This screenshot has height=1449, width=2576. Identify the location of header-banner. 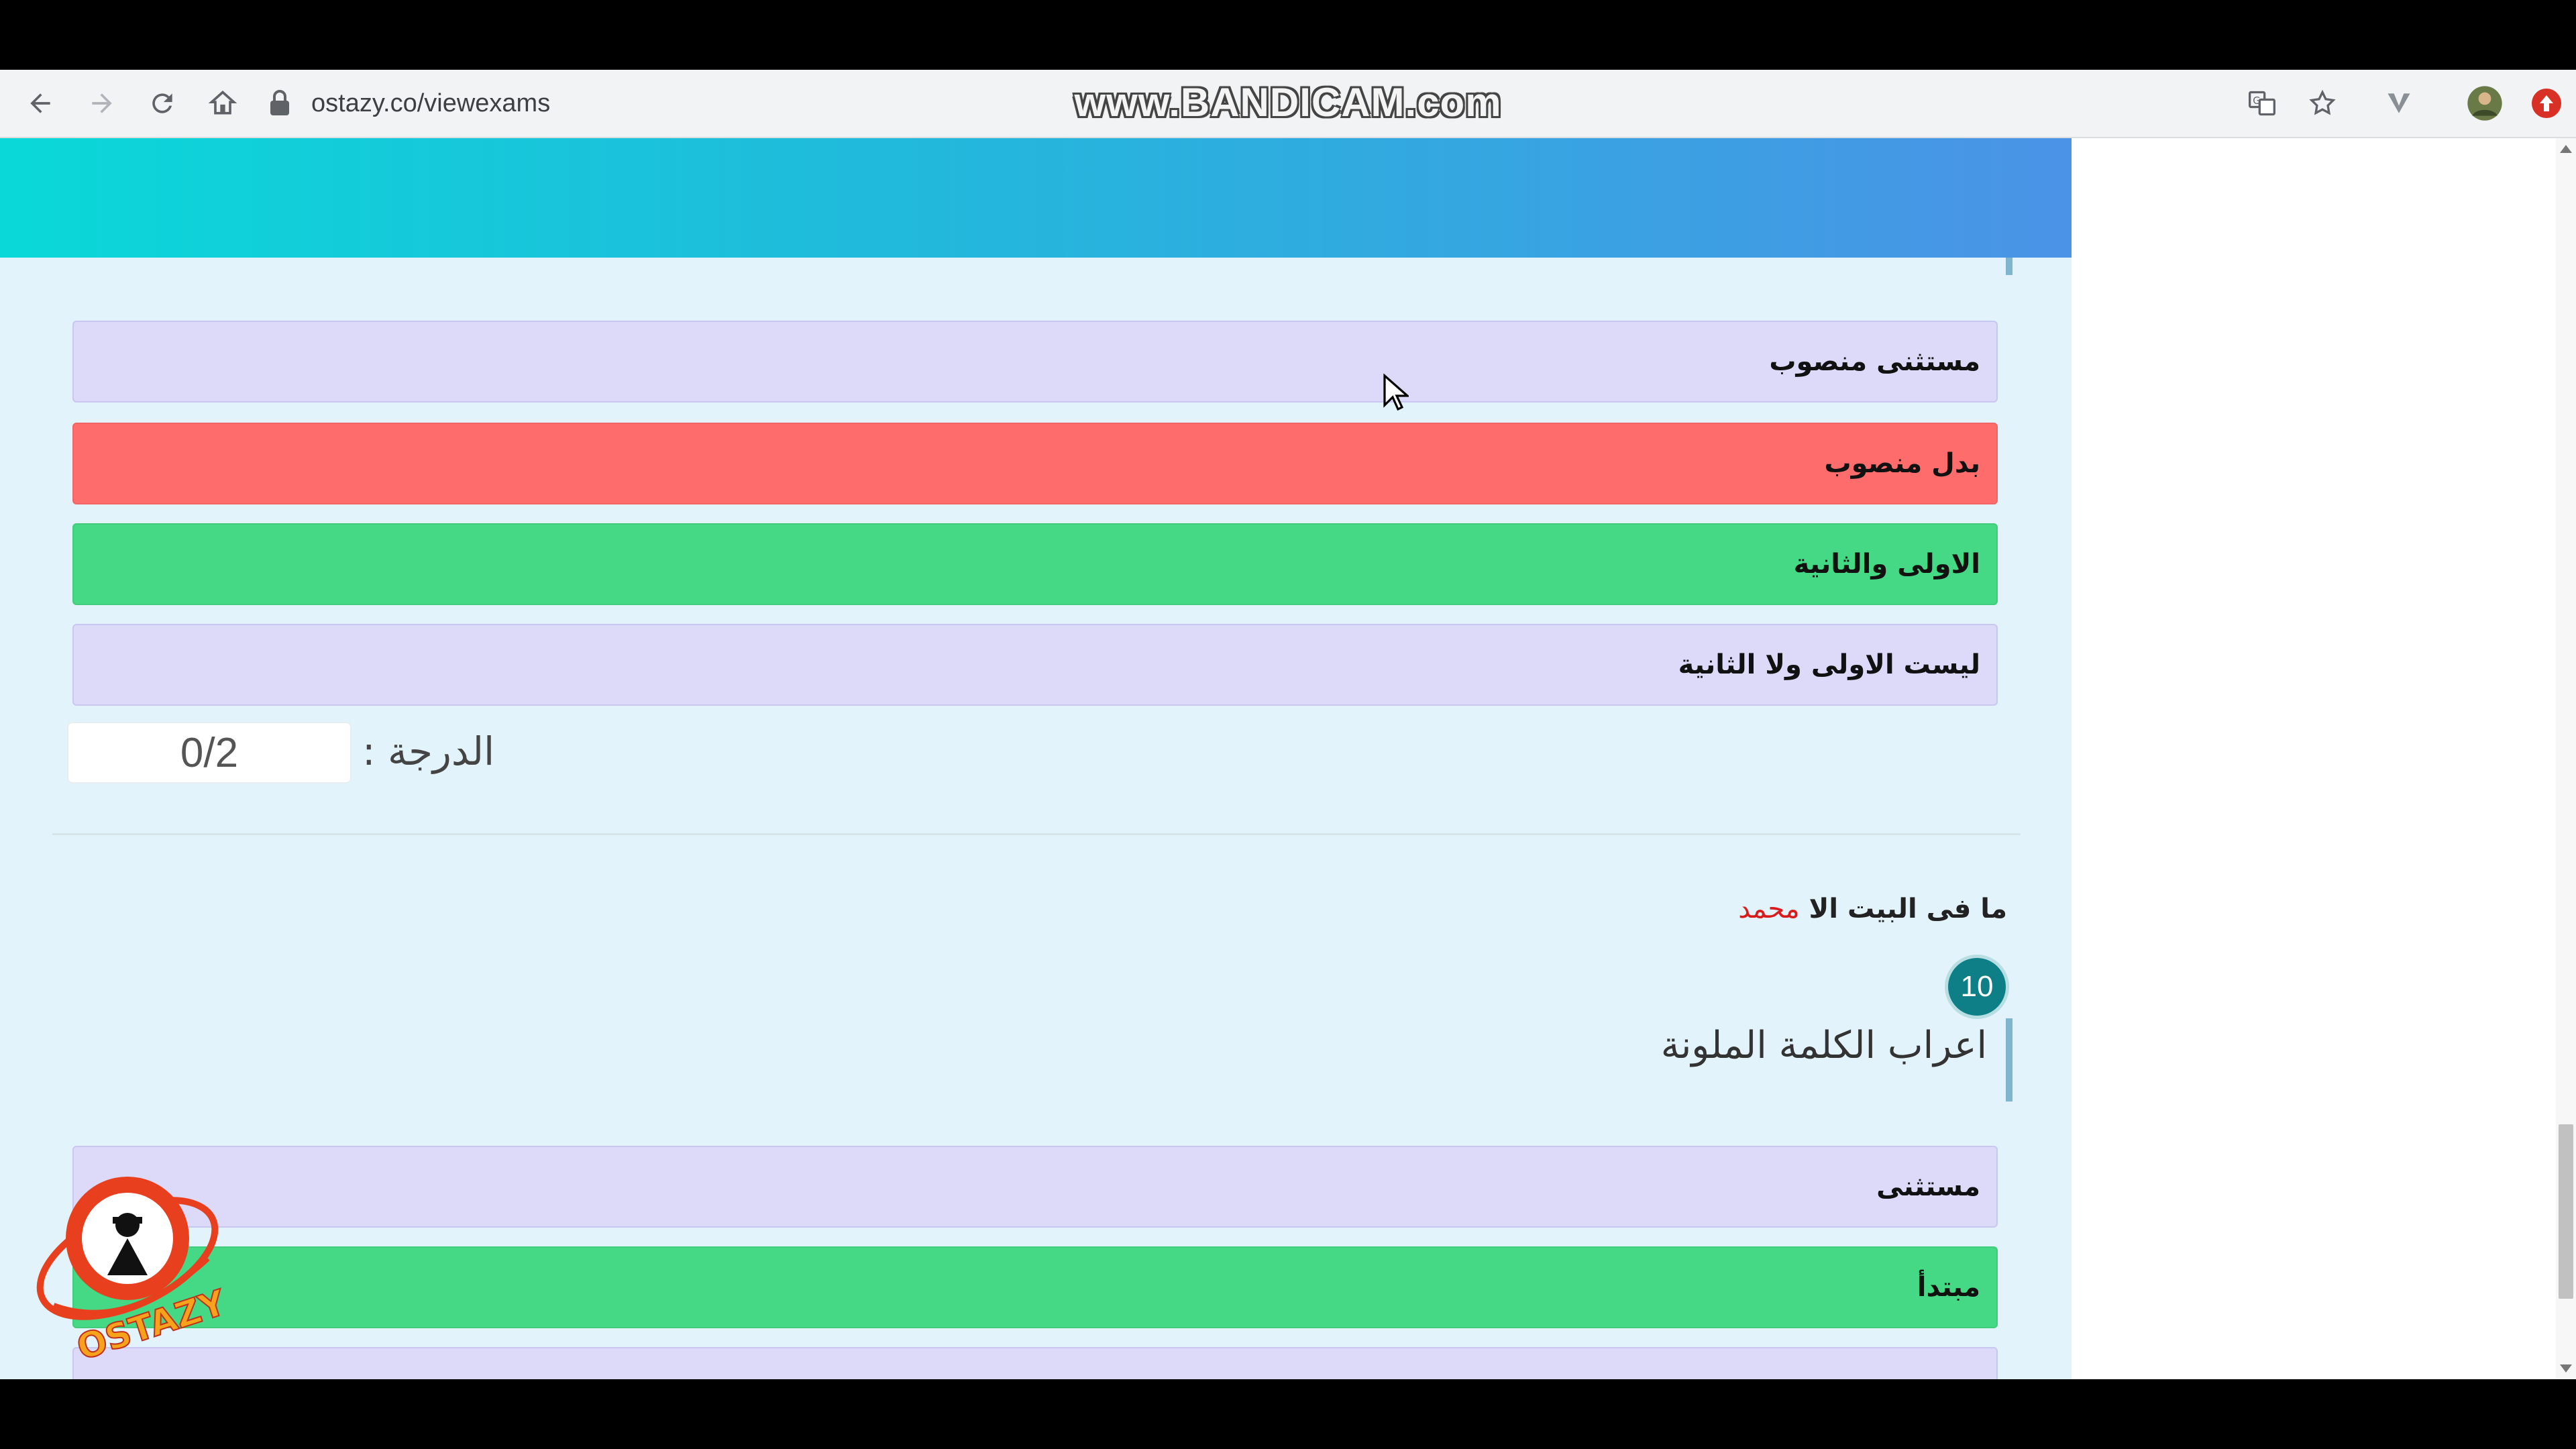
(1036, 198).